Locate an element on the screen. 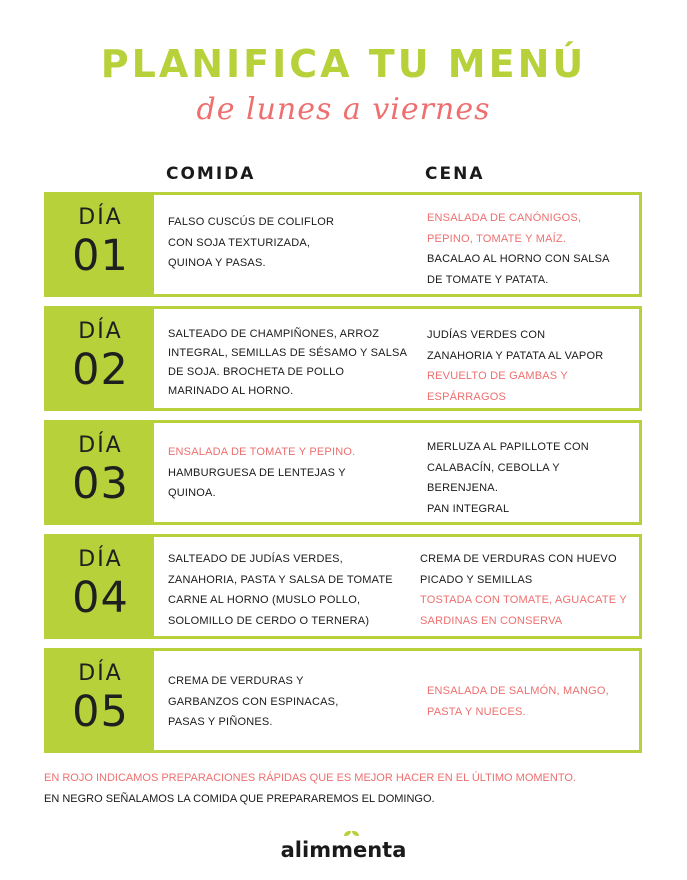  column-header-cena: CENA is located at coordinates (455, 174).